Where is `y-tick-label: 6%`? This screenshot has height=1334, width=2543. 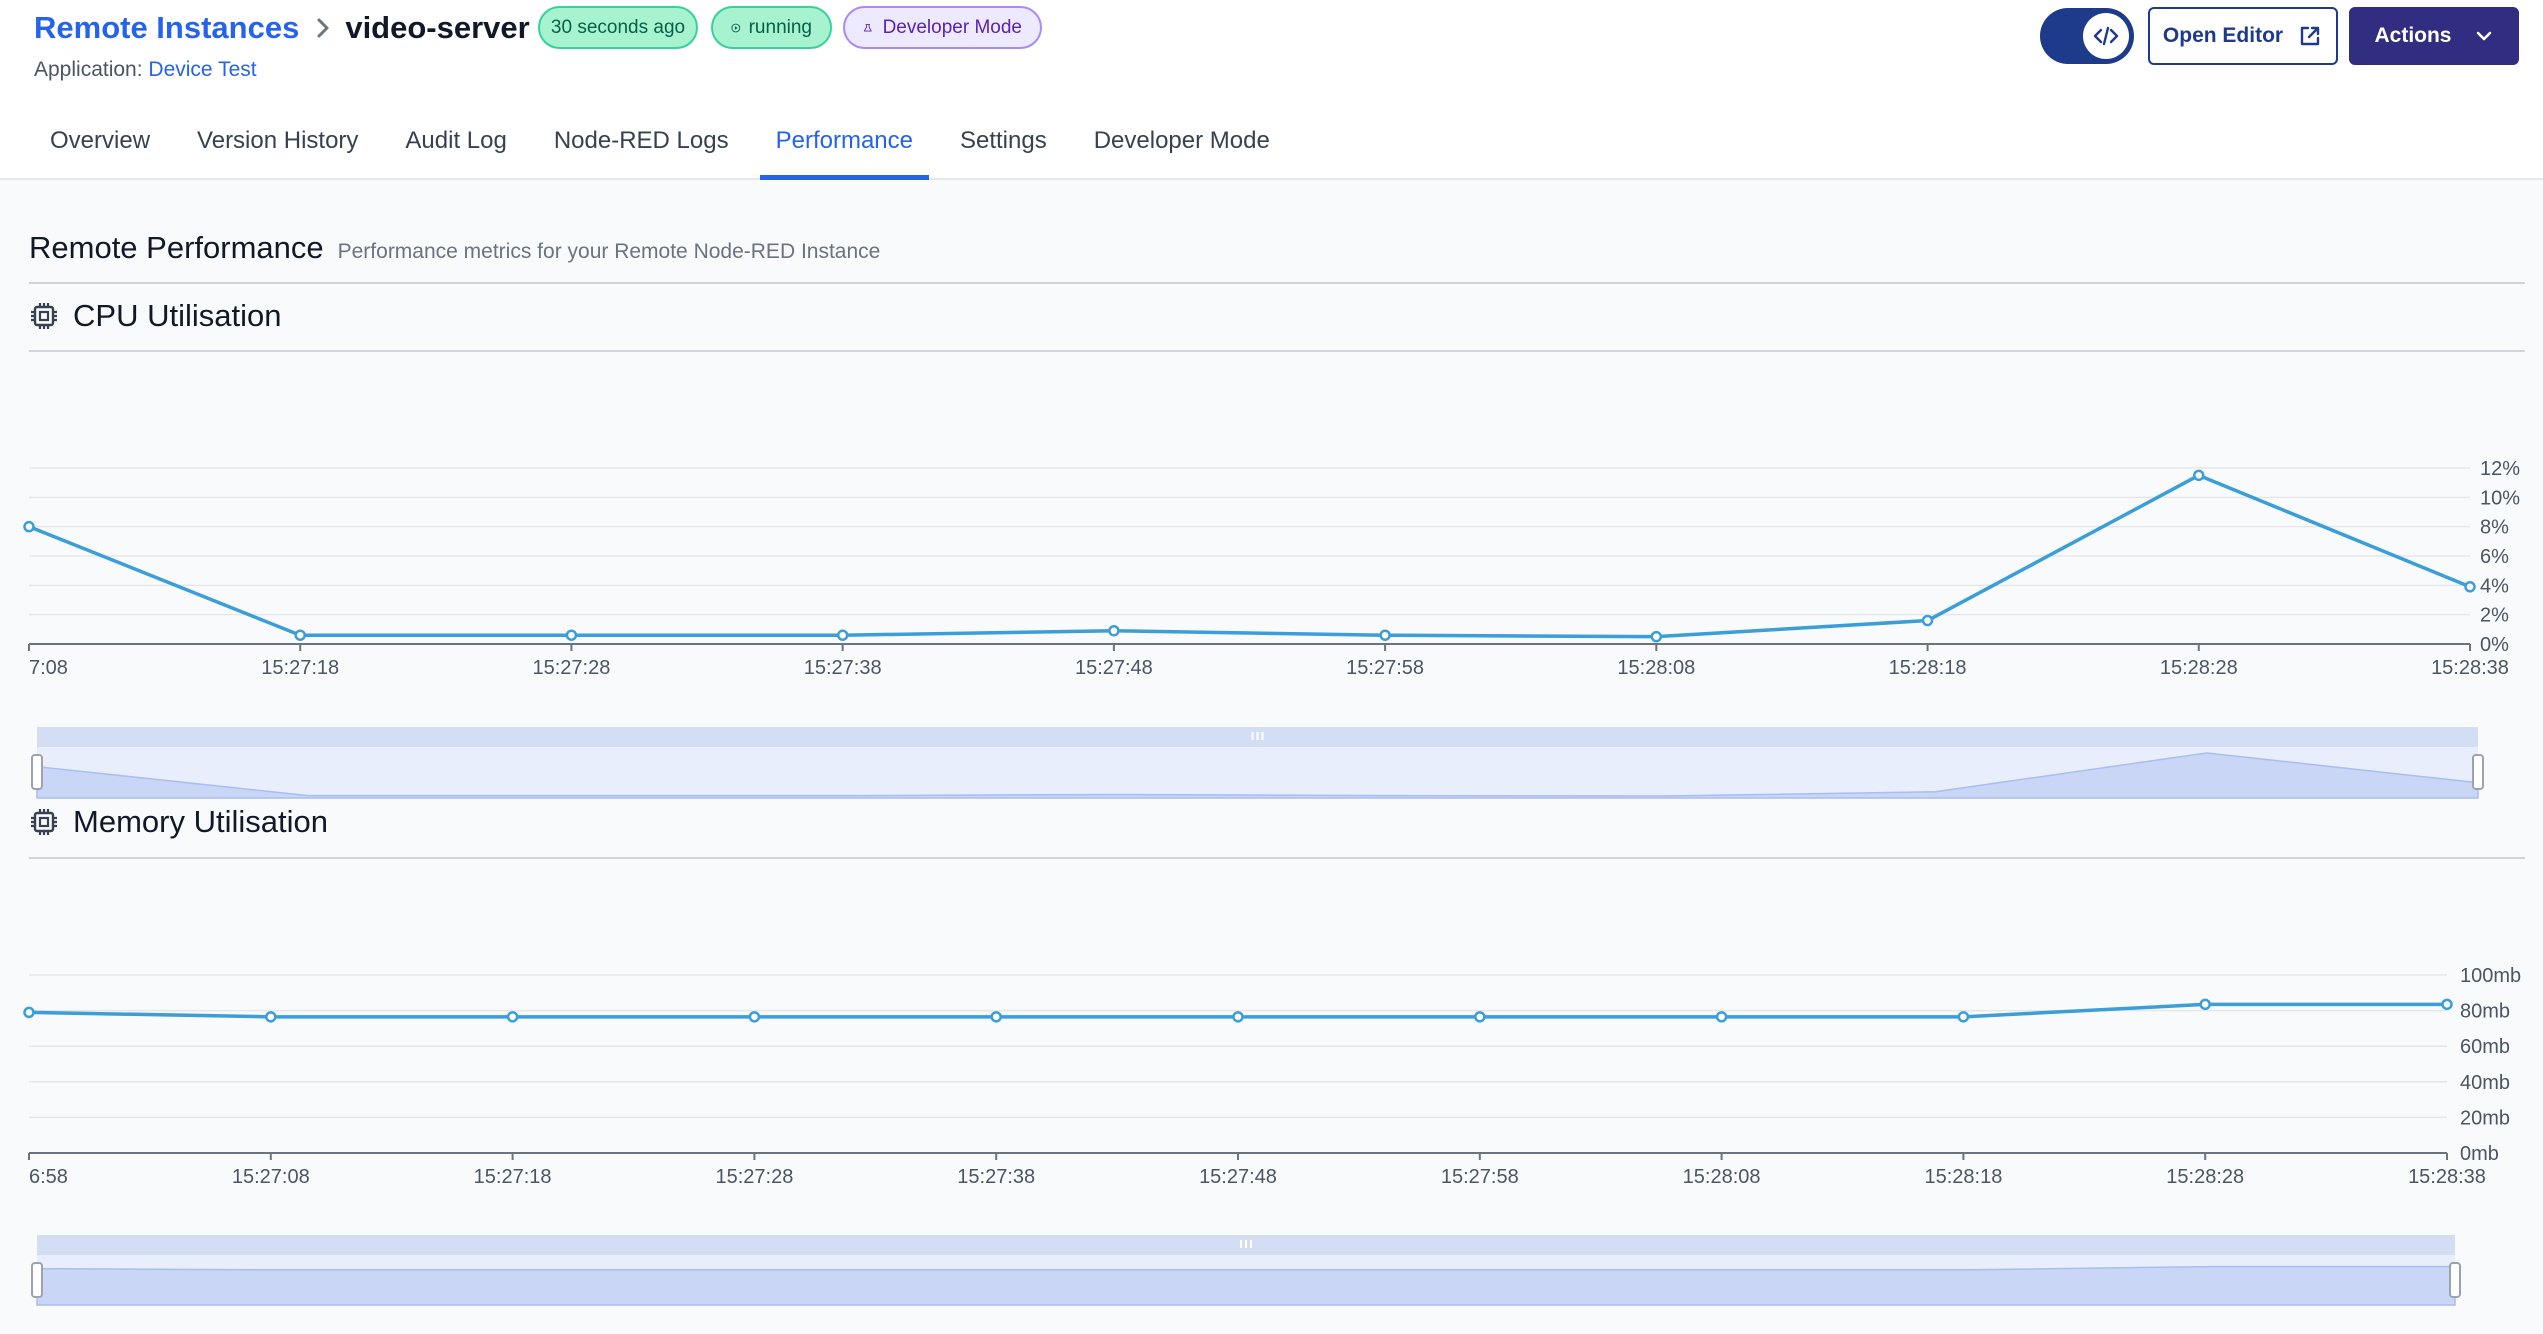
y-tick-label: 6% is located at coordinates (2494, 557).